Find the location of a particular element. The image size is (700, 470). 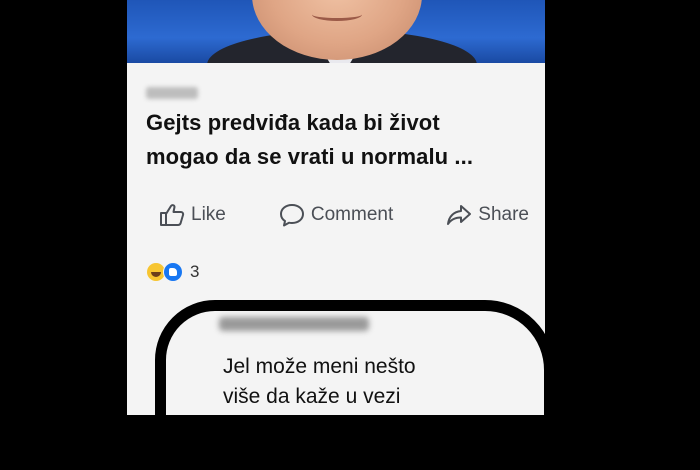

comment-button: Comment is located at coordinates (336, 215).